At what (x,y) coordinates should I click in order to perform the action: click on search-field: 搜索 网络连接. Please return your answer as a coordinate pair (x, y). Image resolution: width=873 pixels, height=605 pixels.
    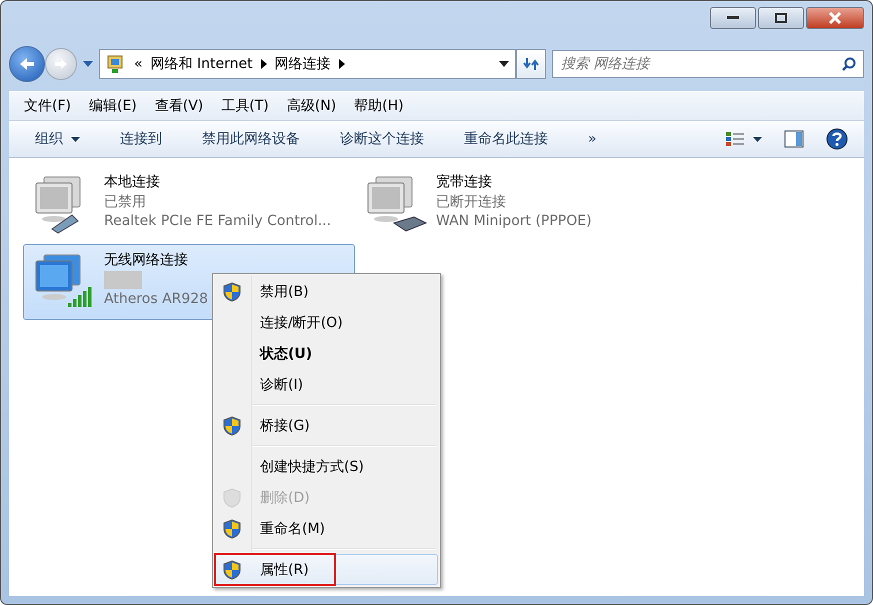
    Looking at the image, I should click on (708, 64).